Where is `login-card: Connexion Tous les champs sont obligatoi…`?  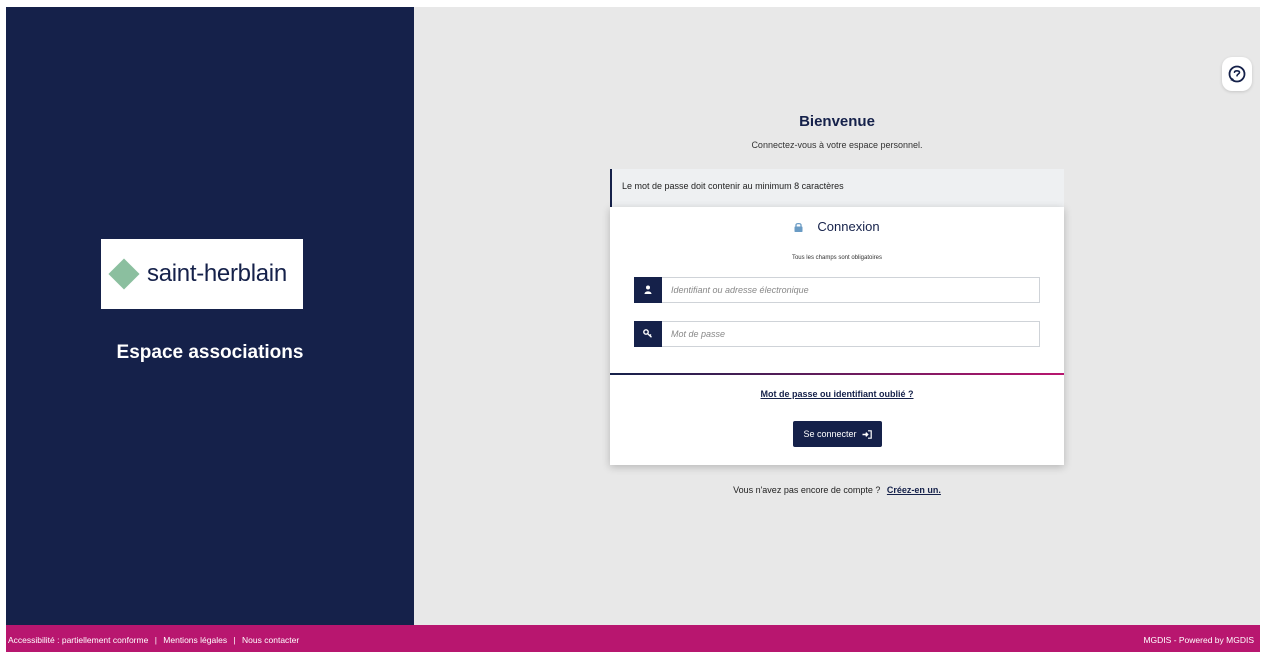
login-card: Connexion Tous les champs sont obligatoi… is located at coordinates (837, 336).